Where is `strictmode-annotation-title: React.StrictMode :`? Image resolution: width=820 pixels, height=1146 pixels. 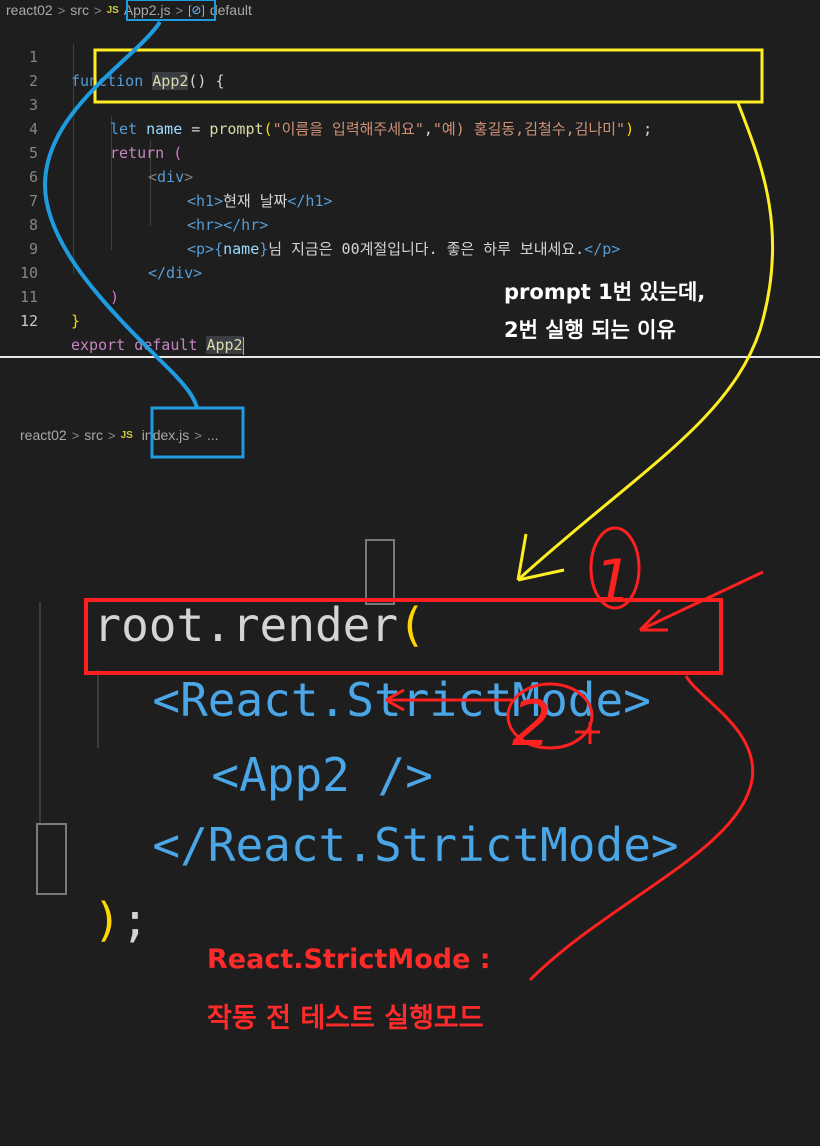 strictmode-annotation-title: React.StrictMode : is located at coordinates (349, 959).